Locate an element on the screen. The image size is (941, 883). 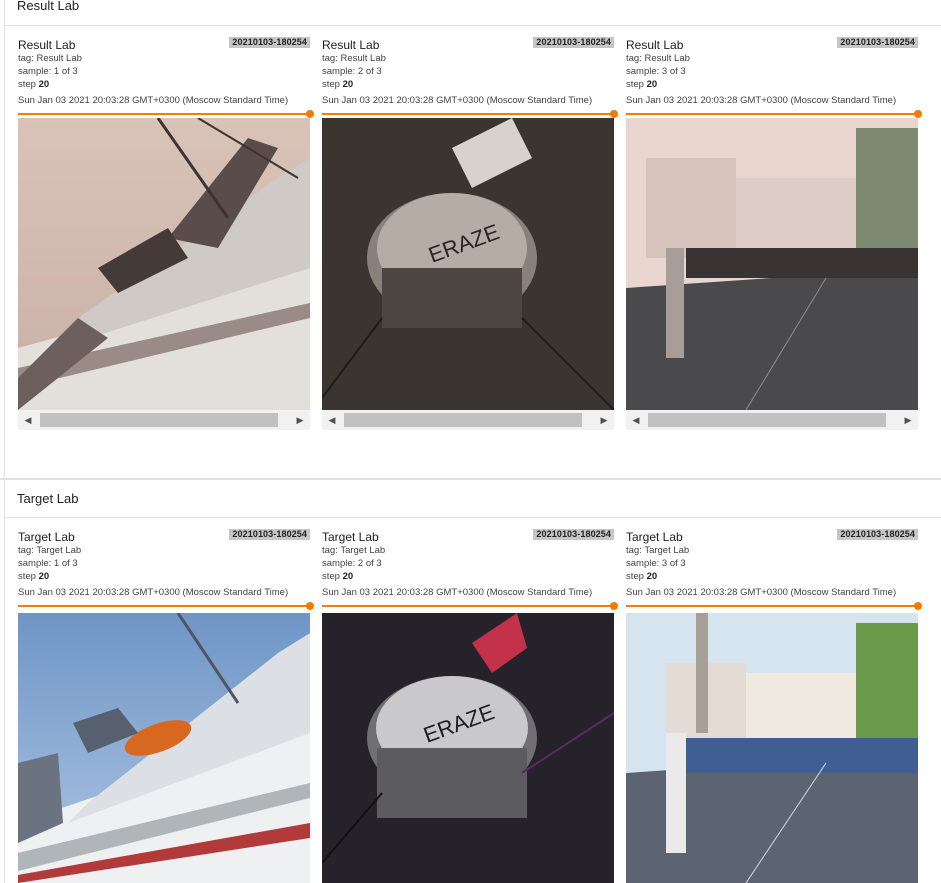
section-title: Target Lab is located at coordinates (48, 498).